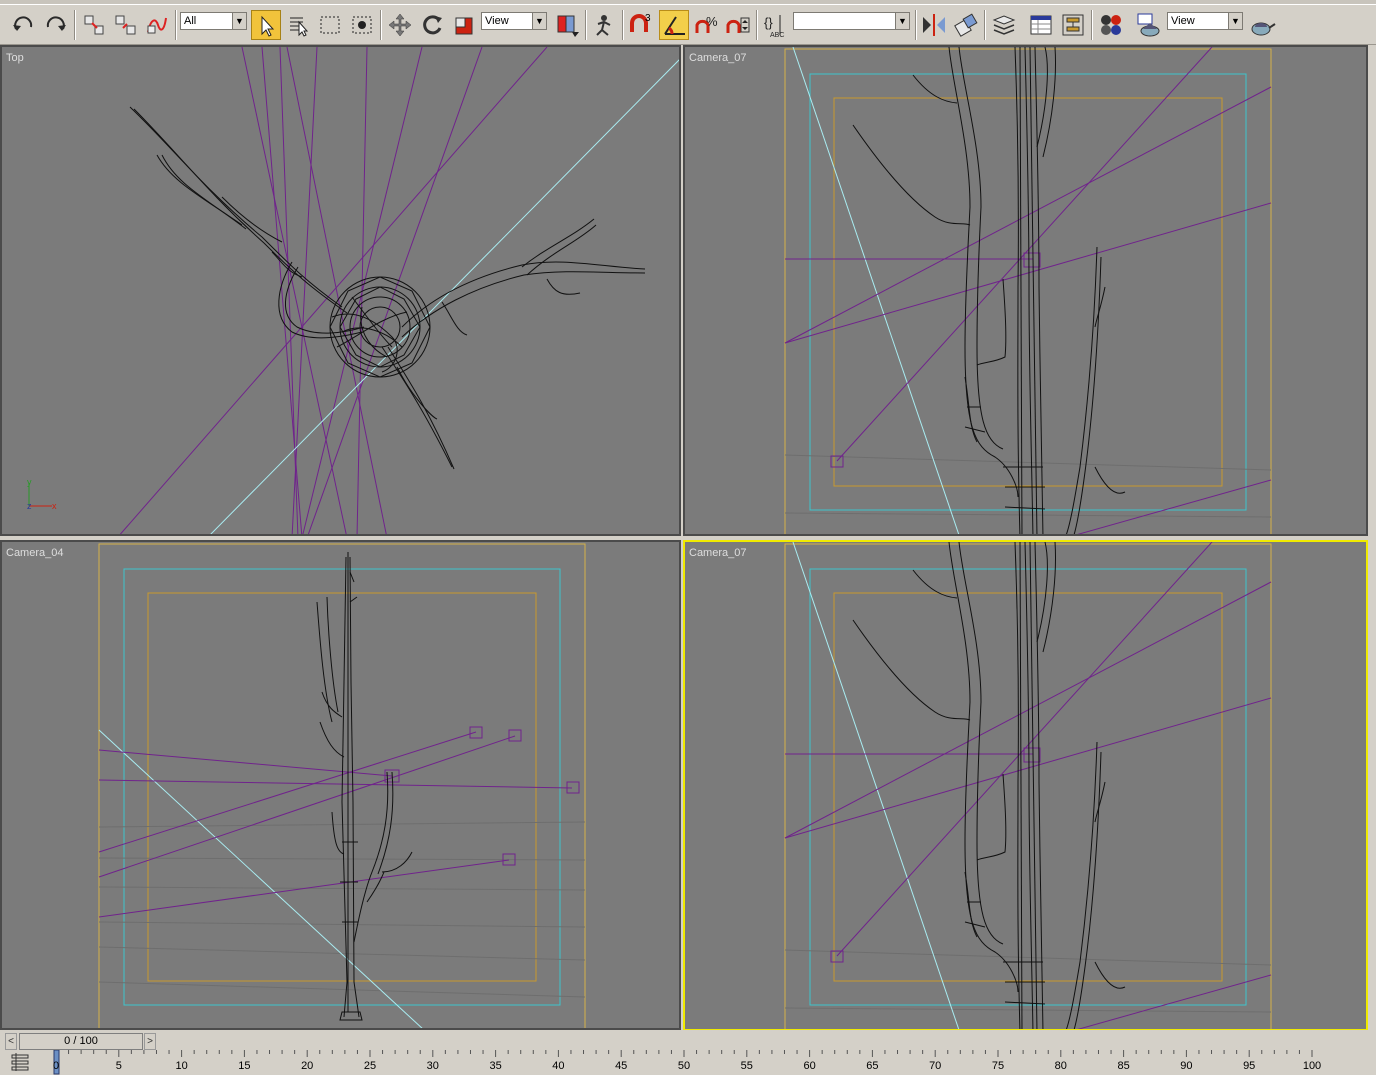  I want to click on manipulate-icon, so click(604, 25).